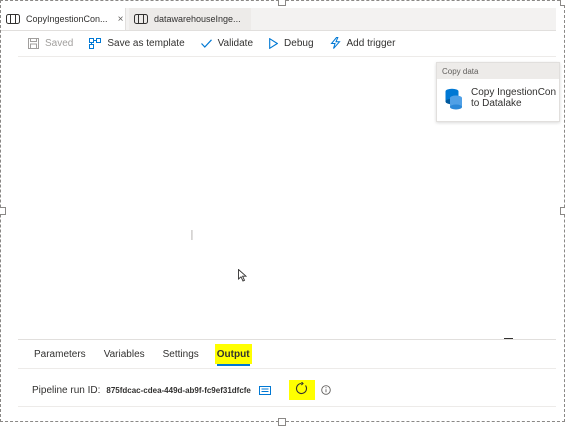  I want to click on text-cursor-icon: I, so click(192, 236).